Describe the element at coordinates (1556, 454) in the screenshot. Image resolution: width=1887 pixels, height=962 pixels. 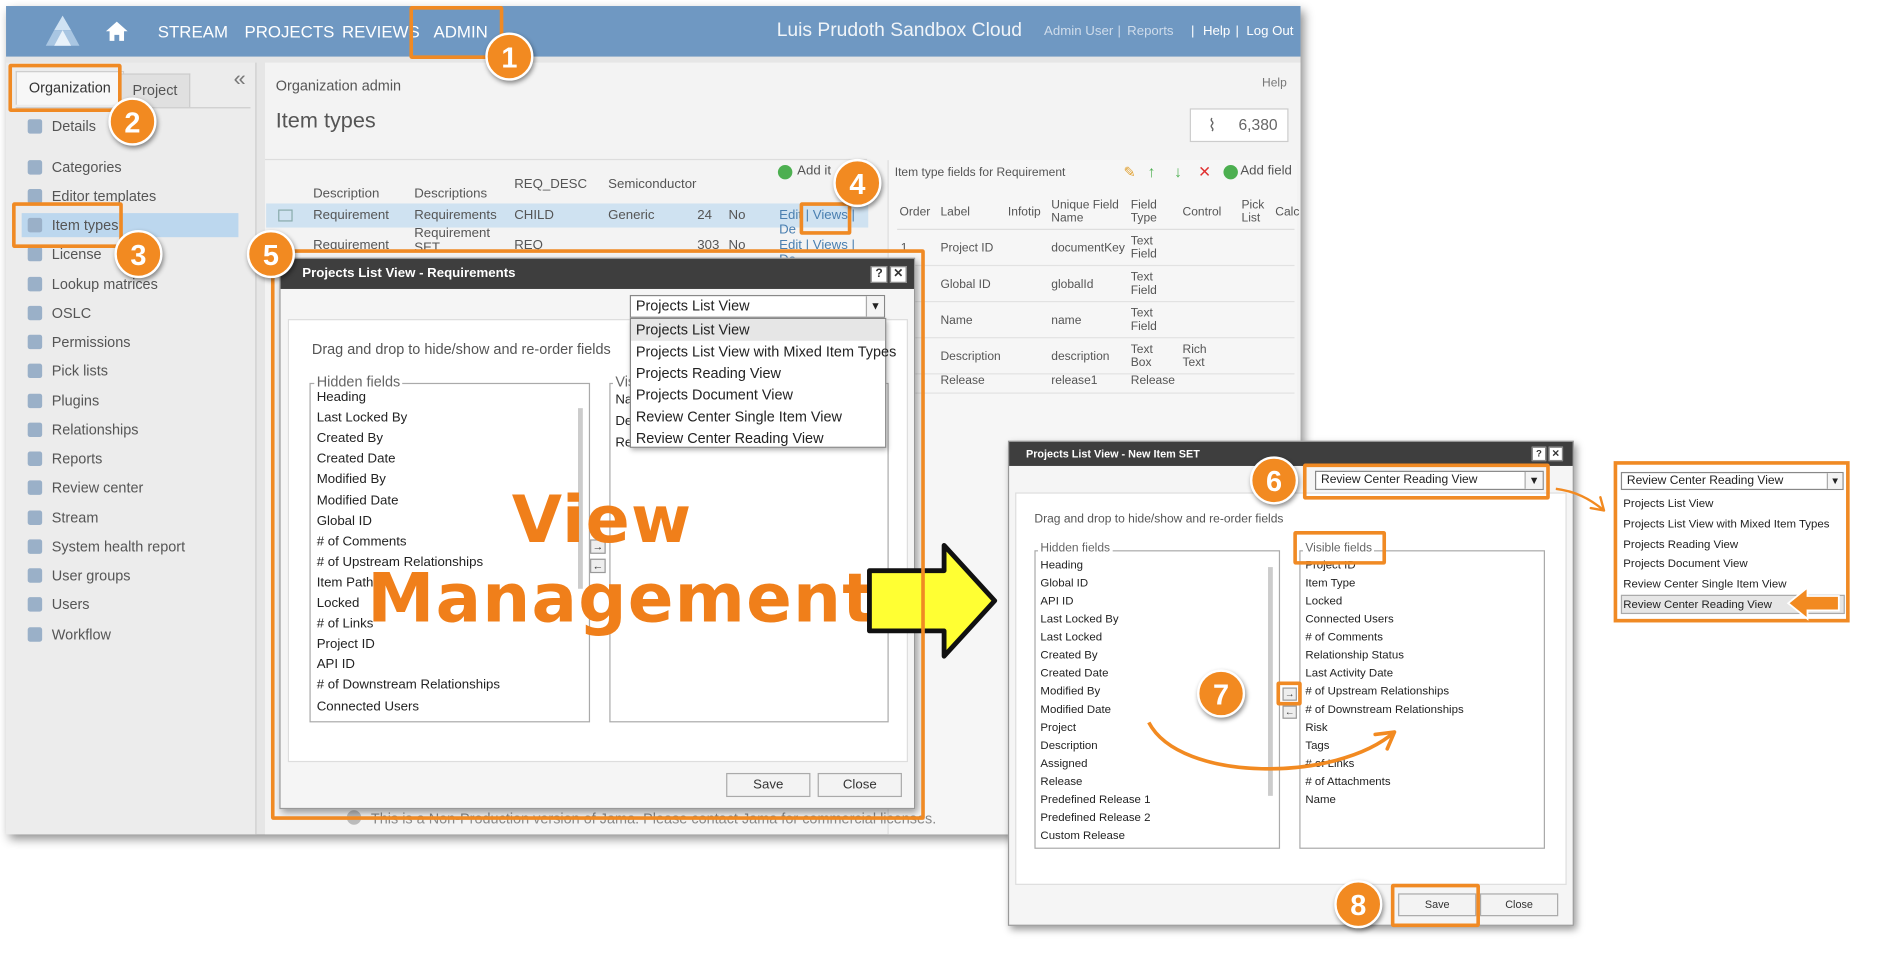
I see `close-icon: ✕` at that location.